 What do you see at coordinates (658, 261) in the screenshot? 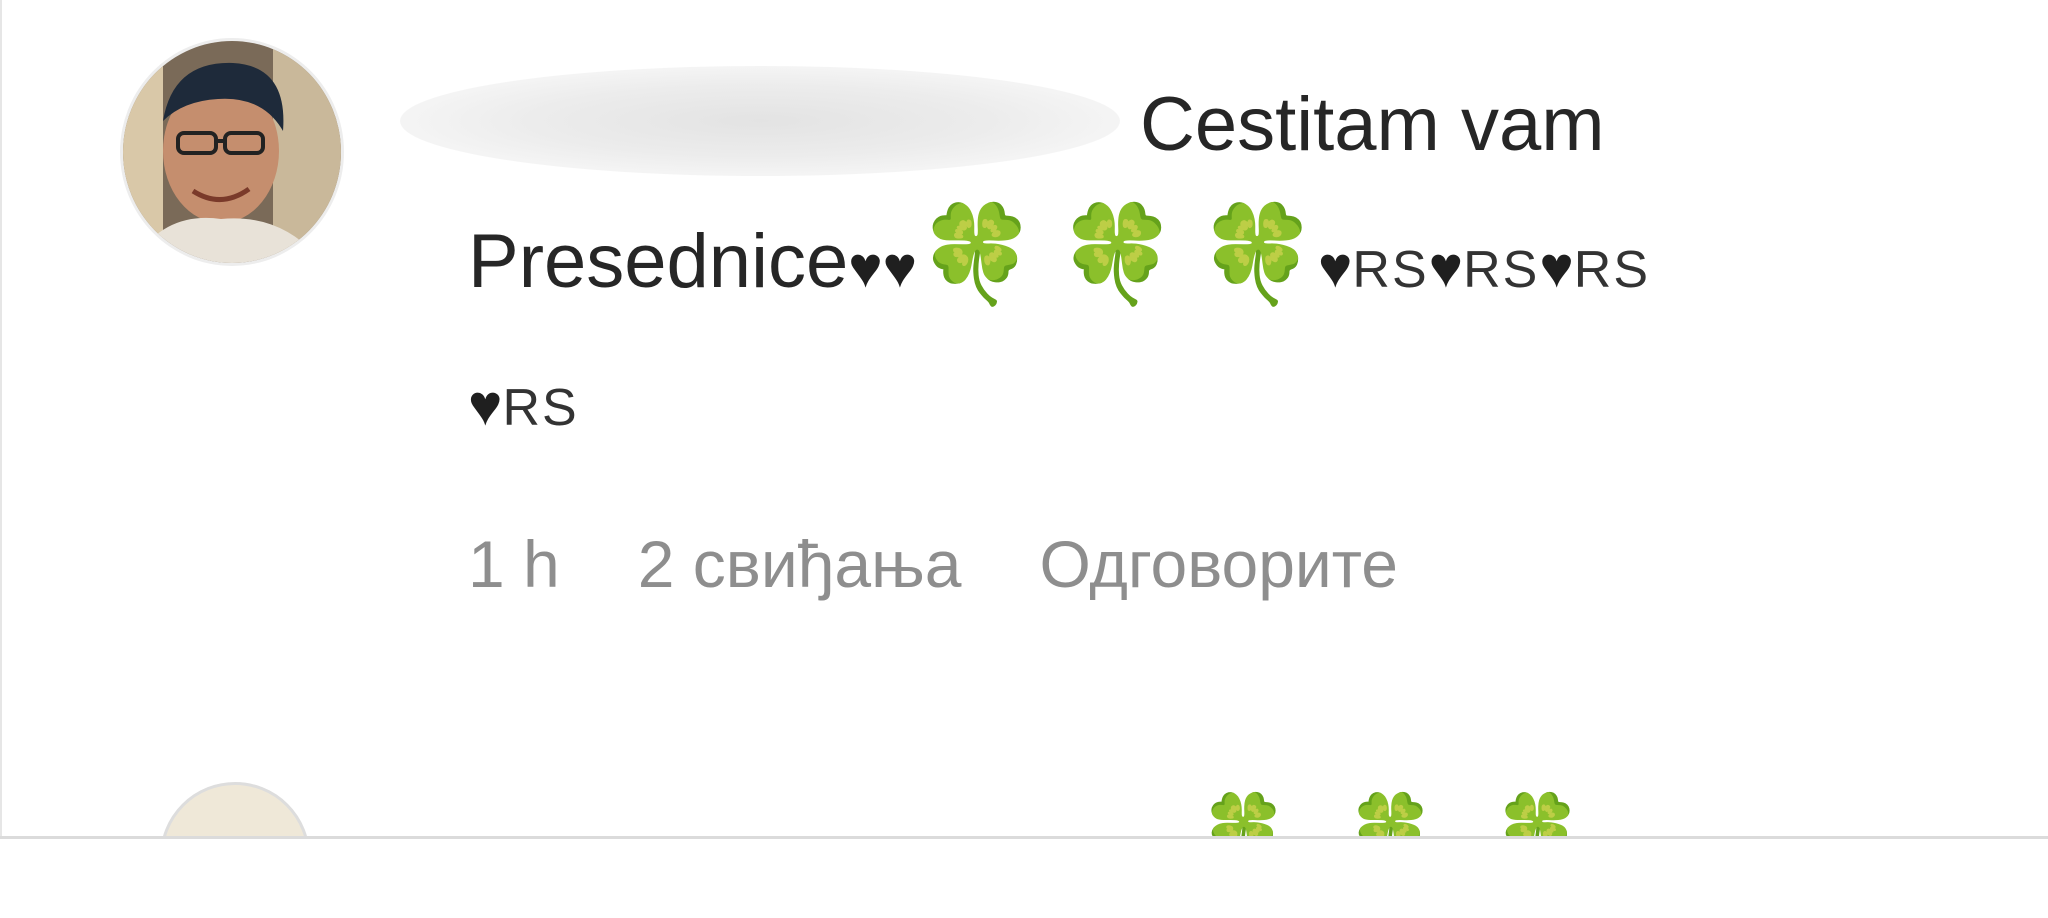
I see `comment-text-line2: Presednice` at bounding box center [658, 261].